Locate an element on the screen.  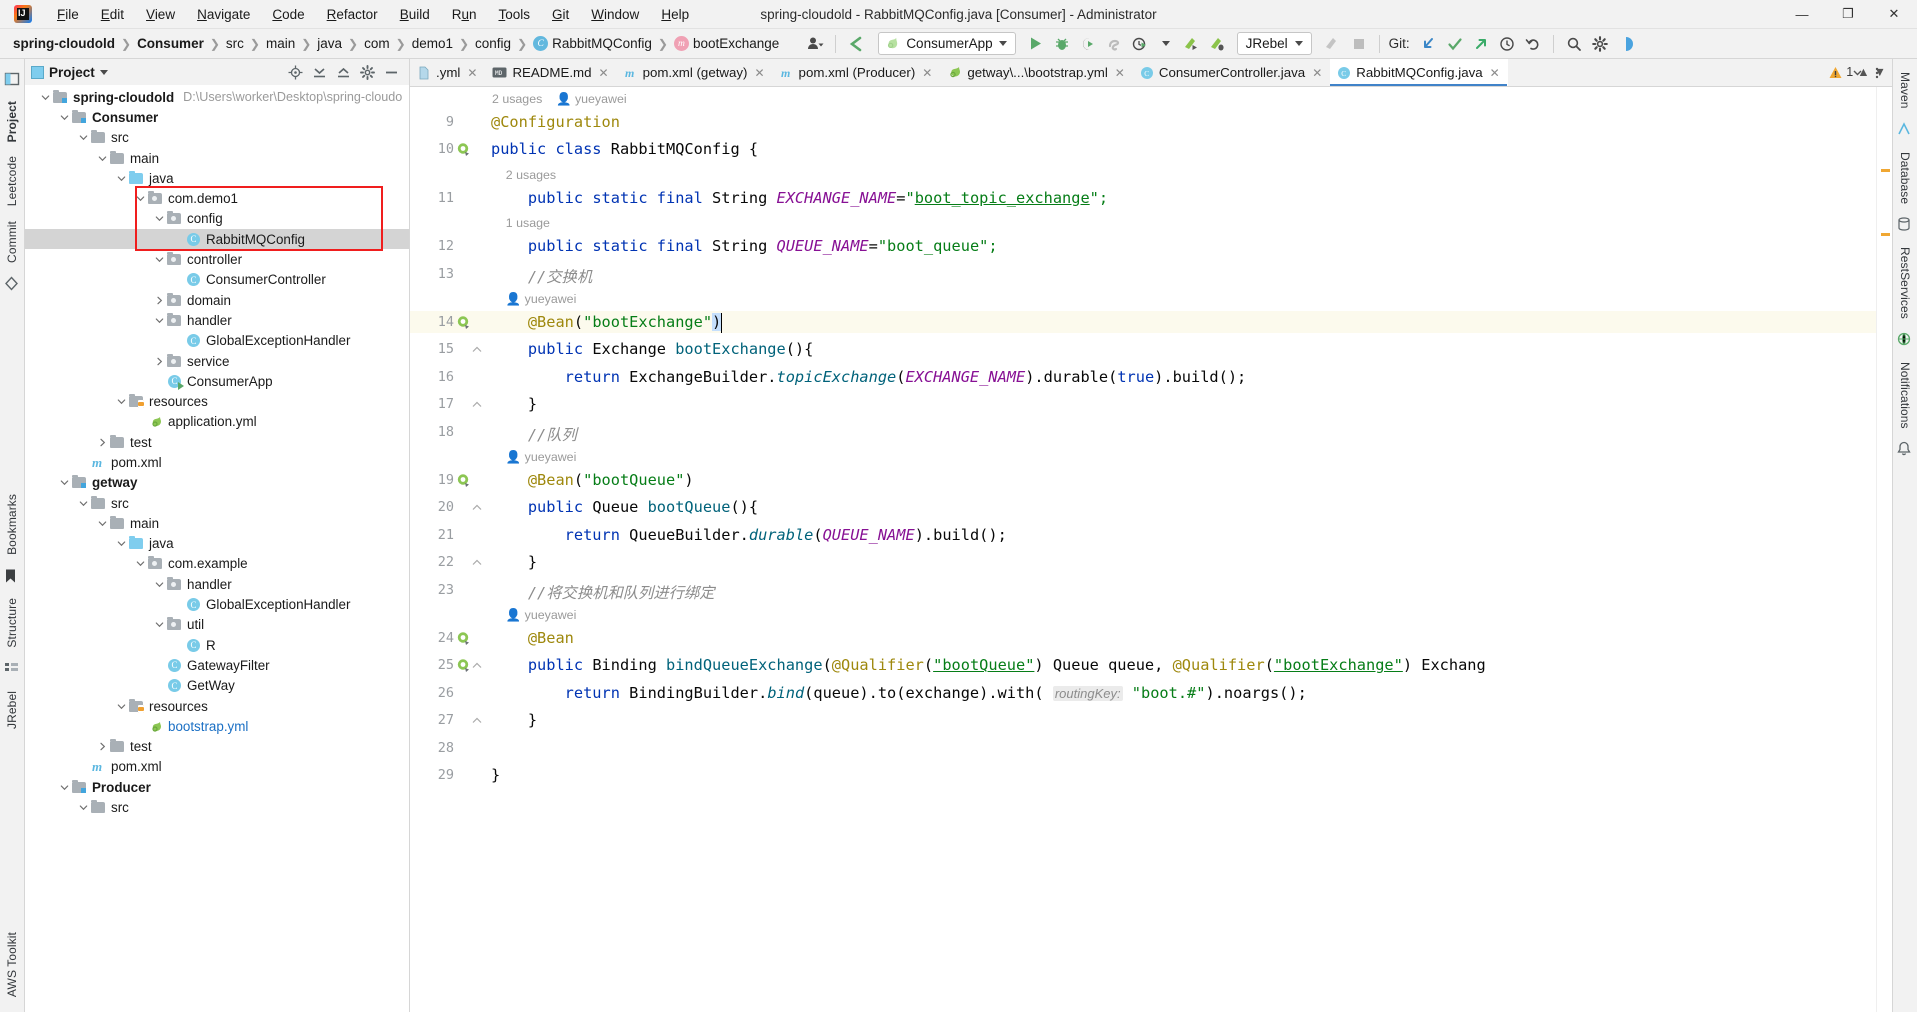
git-update-icon is located at coordinates (1429, 44).